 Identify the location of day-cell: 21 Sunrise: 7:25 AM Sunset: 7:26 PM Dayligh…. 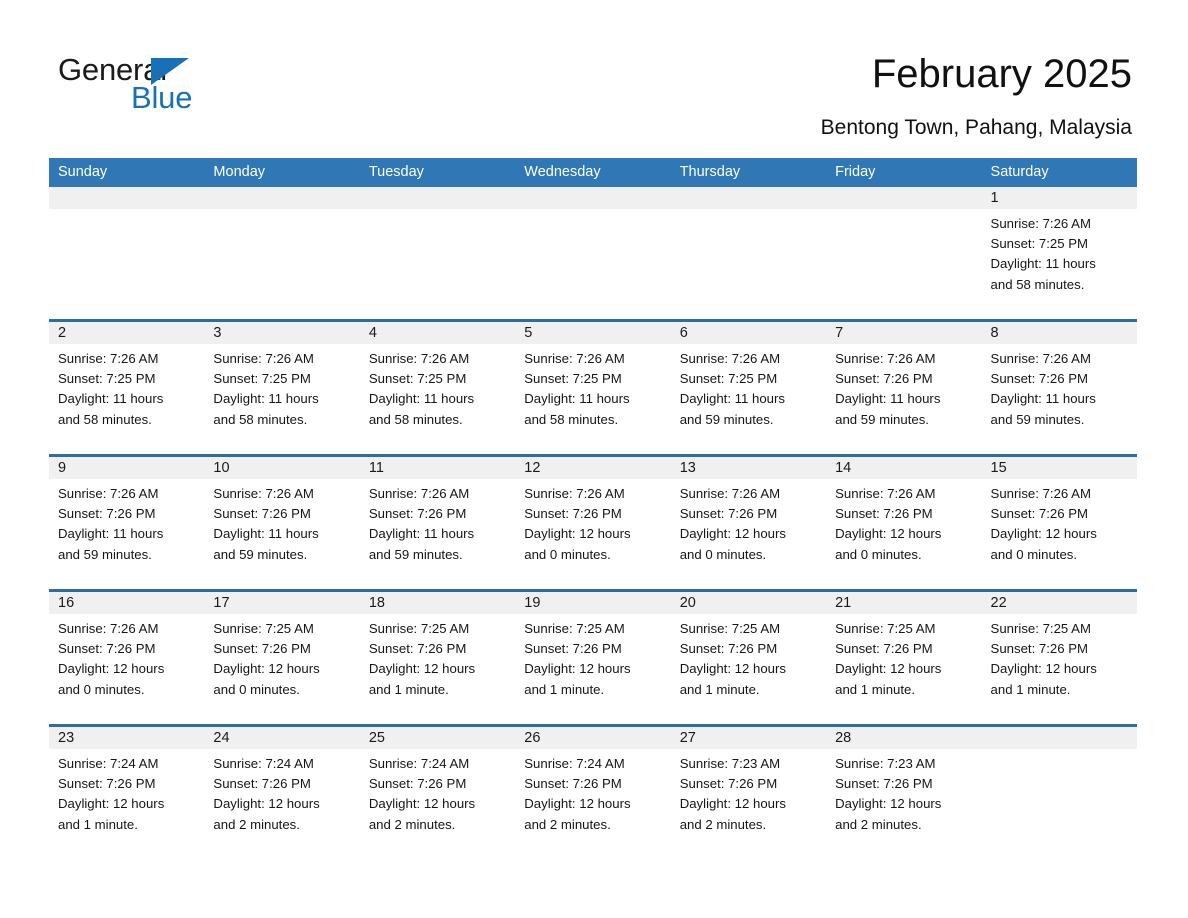
(904, 658).